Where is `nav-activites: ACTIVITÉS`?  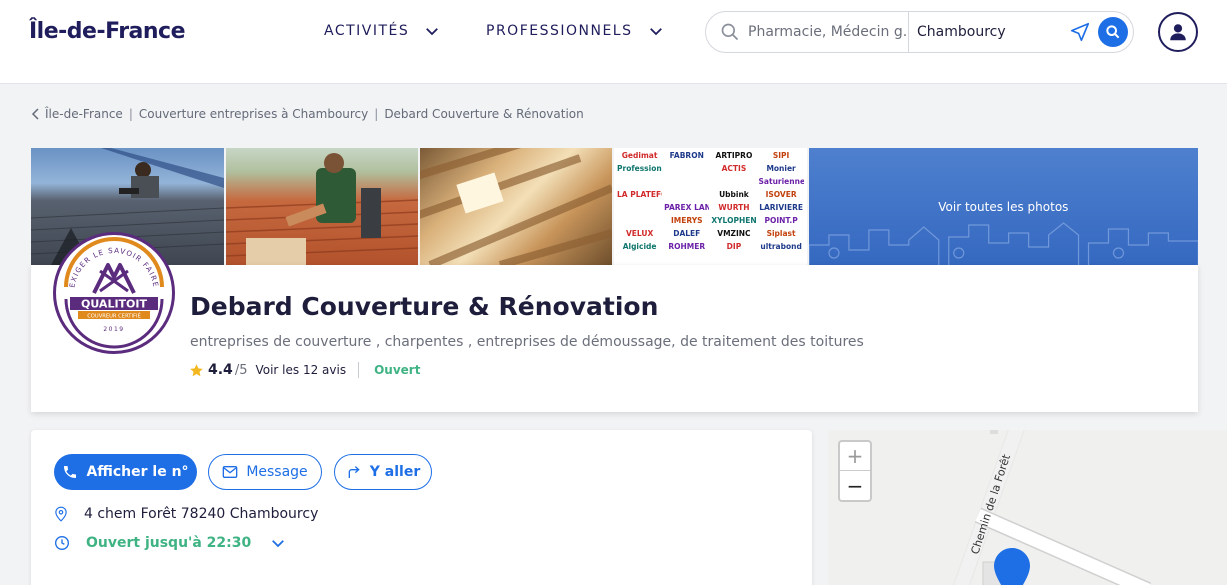
nav-activites: ACTIVITÉS is located at coordinates (382, 31).